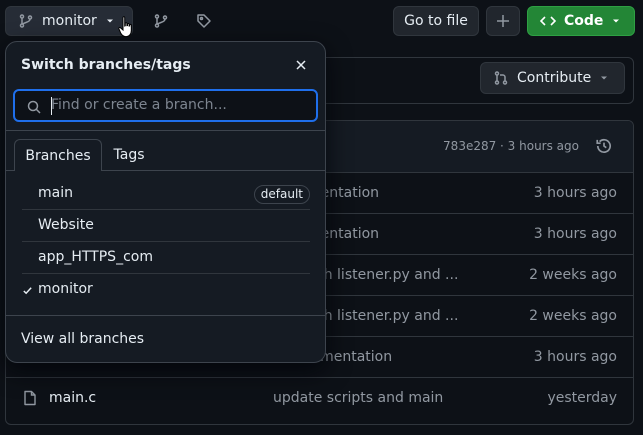 This screenshot has width=643, height=435. I want to click on history-icon, so click(604, 146).